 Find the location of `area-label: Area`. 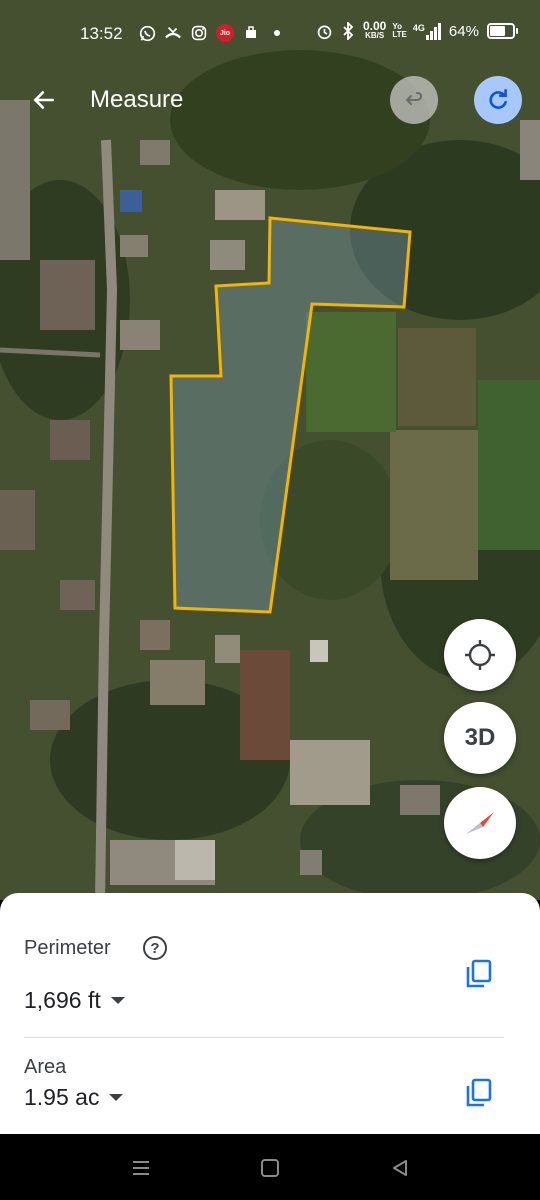

area-label: Area is located at coordinates (45, 1067).